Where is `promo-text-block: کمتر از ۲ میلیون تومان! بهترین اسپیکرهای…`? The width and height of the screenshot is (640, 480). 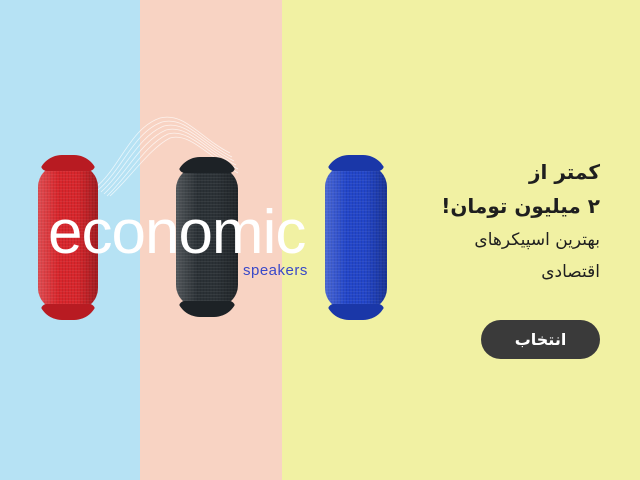 promo-text-block: کمتر از ۲ میلیون تومان! بهترین اسپیکرهای… is located at coordinates (485, 221).